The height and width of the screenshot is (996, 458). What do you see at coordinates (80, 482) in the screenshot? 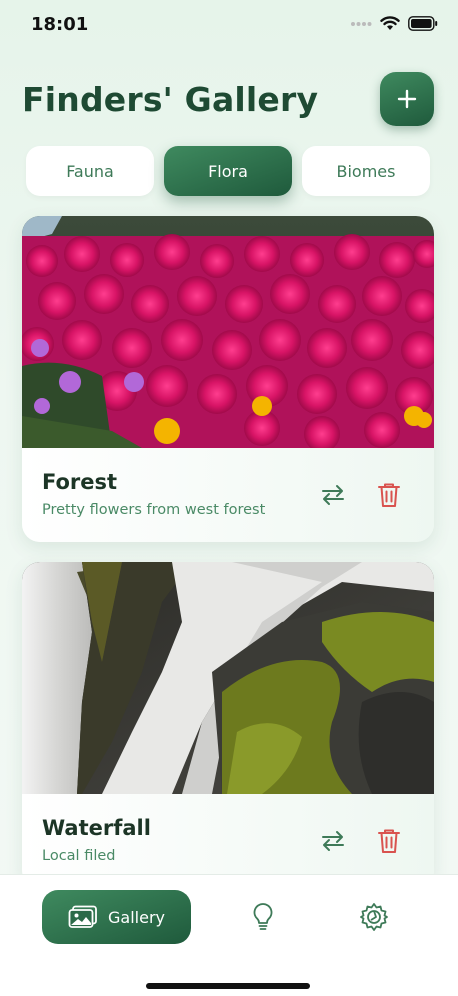
I see `card-title: Forest` at bounding box center [80, 482].